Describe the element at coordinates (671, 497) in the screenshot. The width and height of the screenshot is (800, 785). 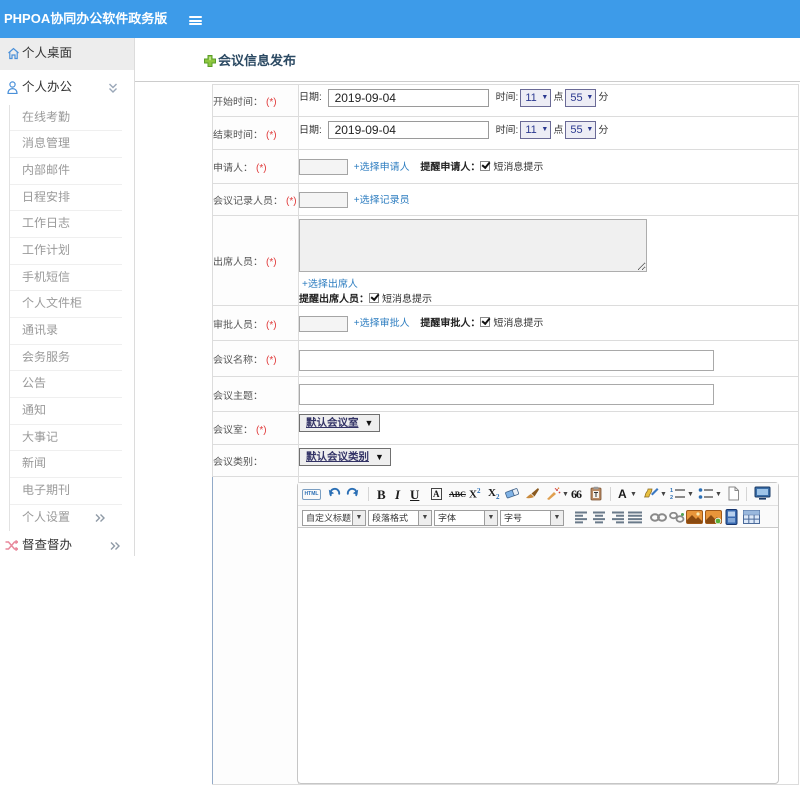
I see `svg-text: 2` at that location.